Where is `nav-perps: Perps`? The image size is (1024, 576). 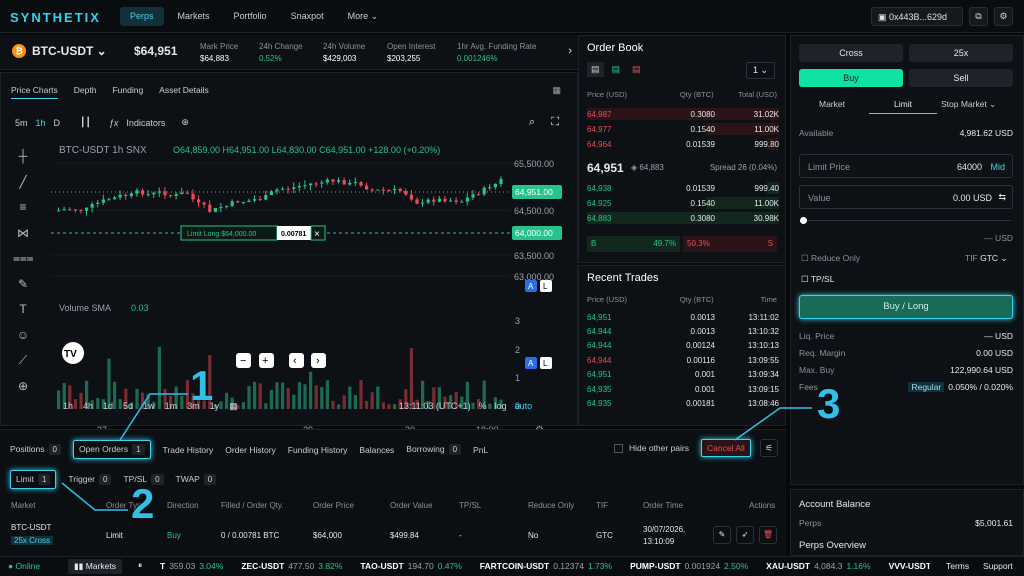 nav-perps: Perps is located at coordinates (142, 16).